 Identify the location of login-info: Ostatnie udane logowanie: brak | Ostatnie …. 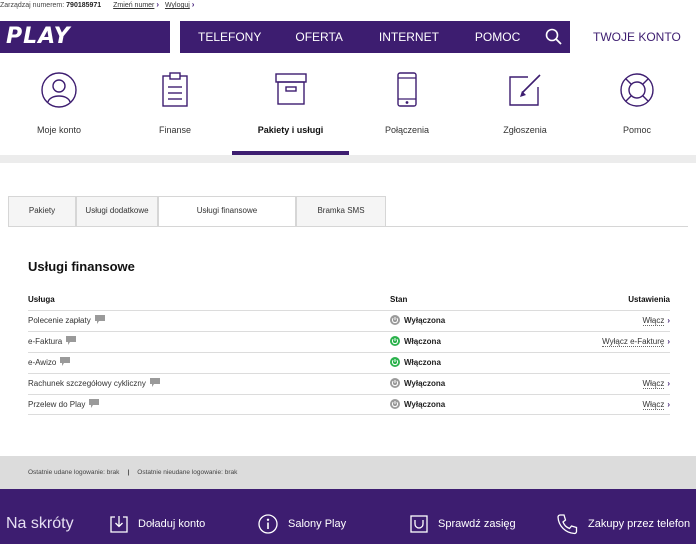
(348, 472).